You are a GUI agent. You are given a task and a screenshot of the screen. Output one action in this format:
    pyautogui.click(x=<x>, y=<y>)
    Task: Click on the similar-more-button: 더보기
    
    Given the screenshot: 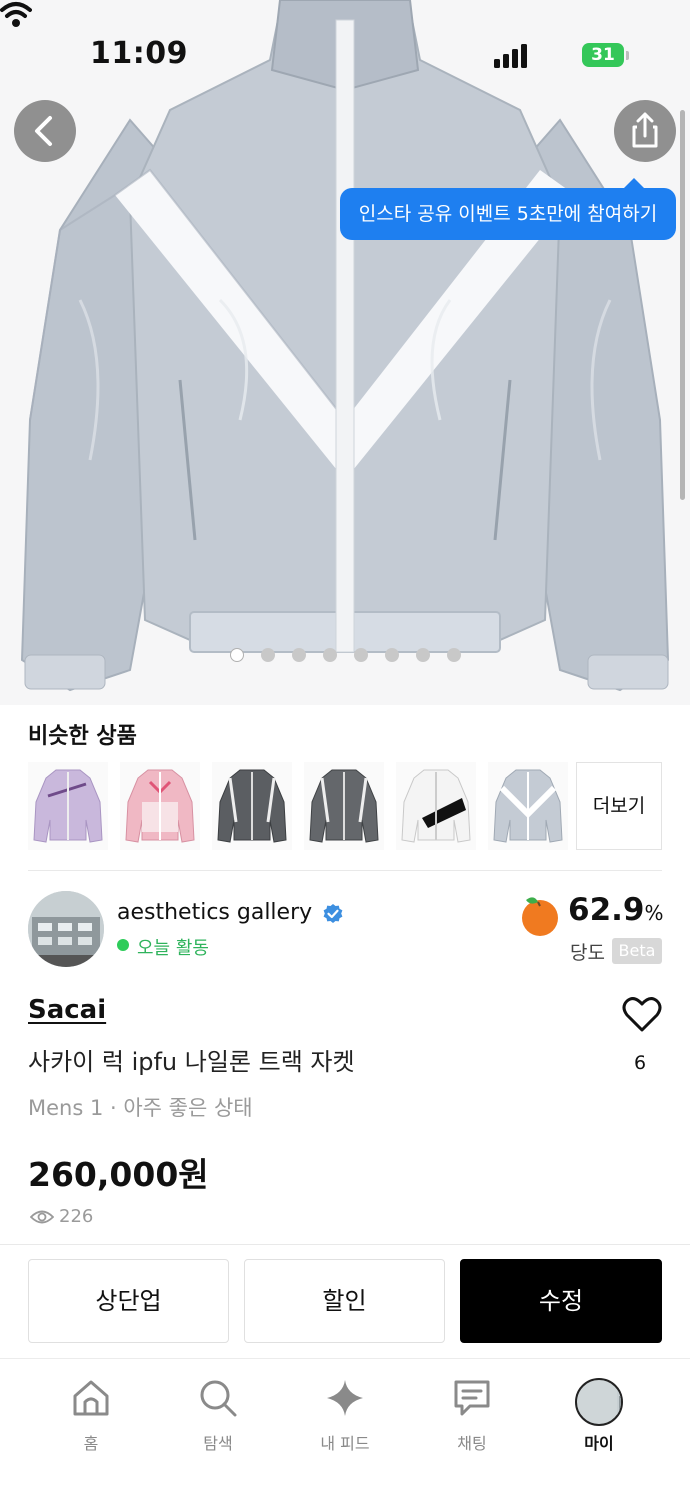 What is the action you would take?
    pyautogui.click(x=619, y=806)
    